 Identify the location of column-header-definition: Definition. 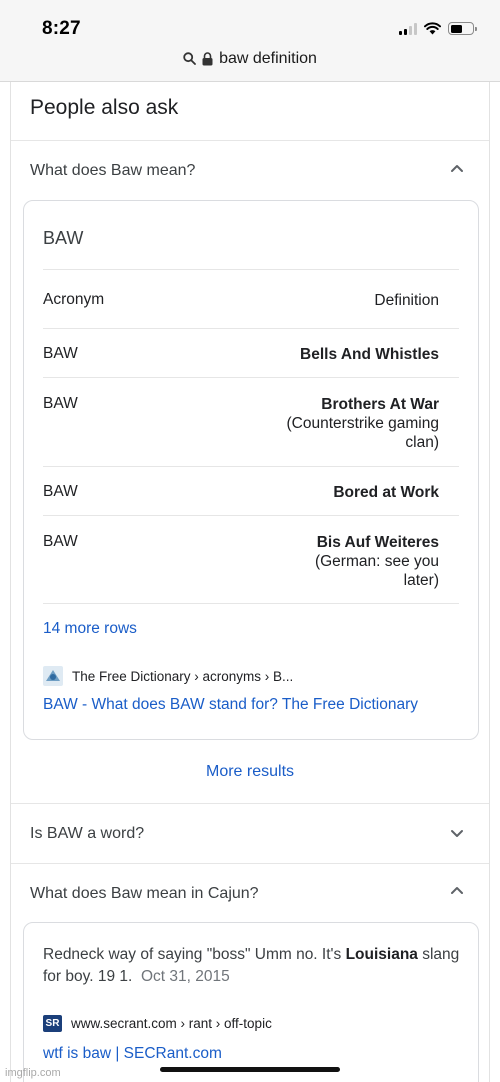
(406, 300).